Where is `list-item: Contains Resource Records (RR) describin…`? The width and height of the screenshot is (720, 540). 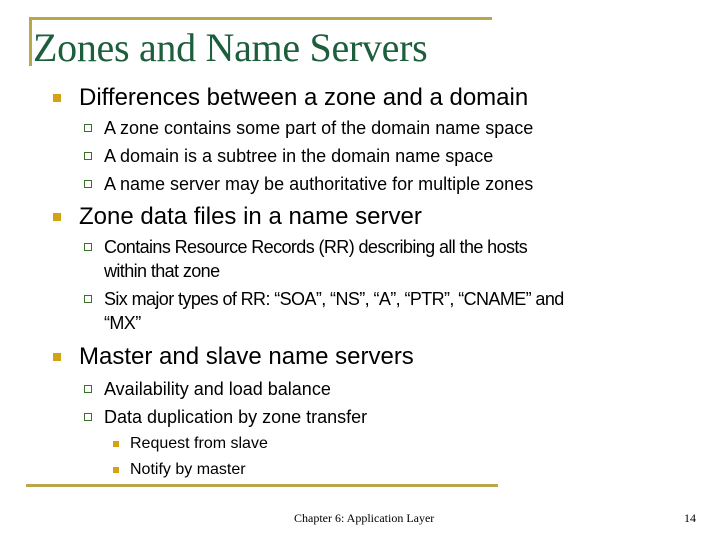
list-item: Contains Resource Records (RR) describin… is located at coordinates (316, 247).